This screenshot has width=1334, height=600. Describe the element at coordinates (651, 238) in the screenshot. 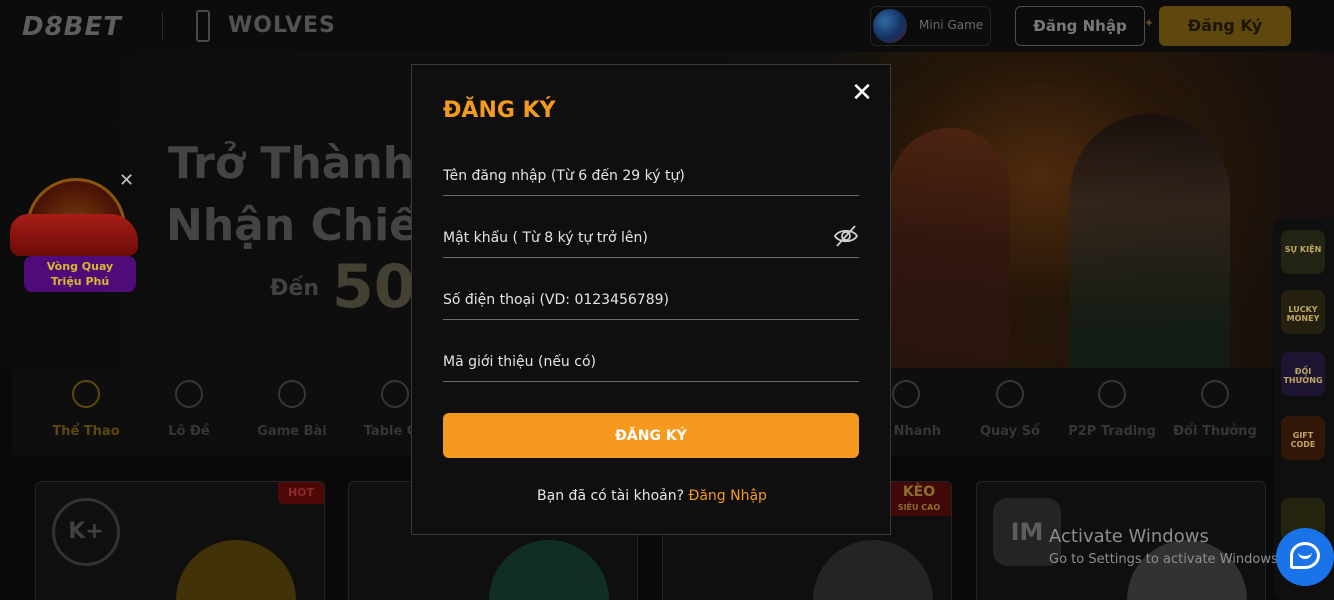

I see `password-input` at that location.